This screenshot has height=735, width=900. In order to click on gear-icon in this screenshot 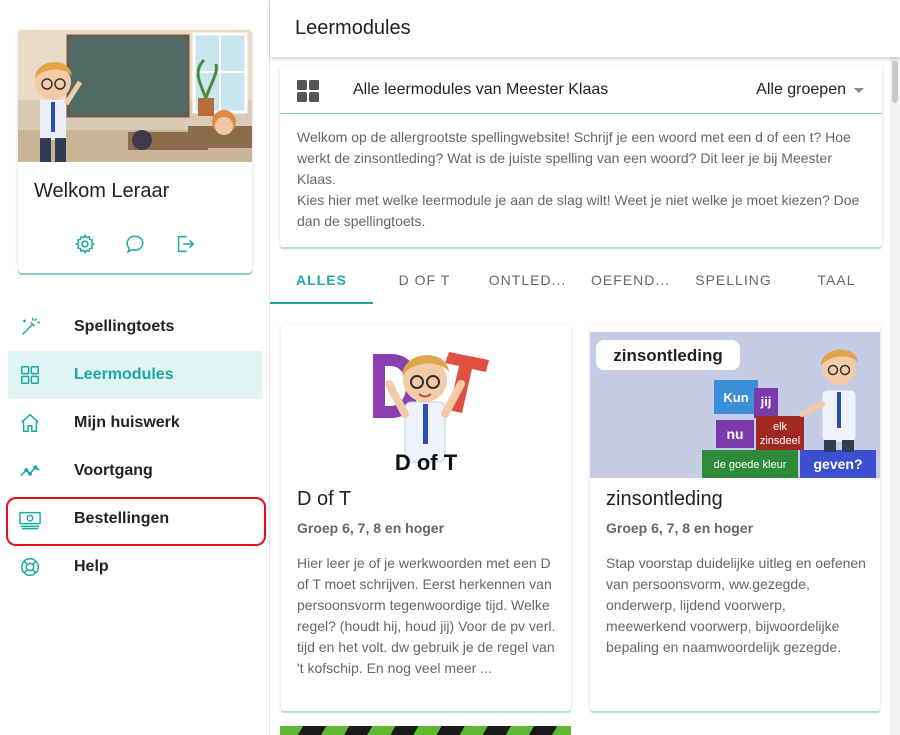, I will do `click(85, 244)`.